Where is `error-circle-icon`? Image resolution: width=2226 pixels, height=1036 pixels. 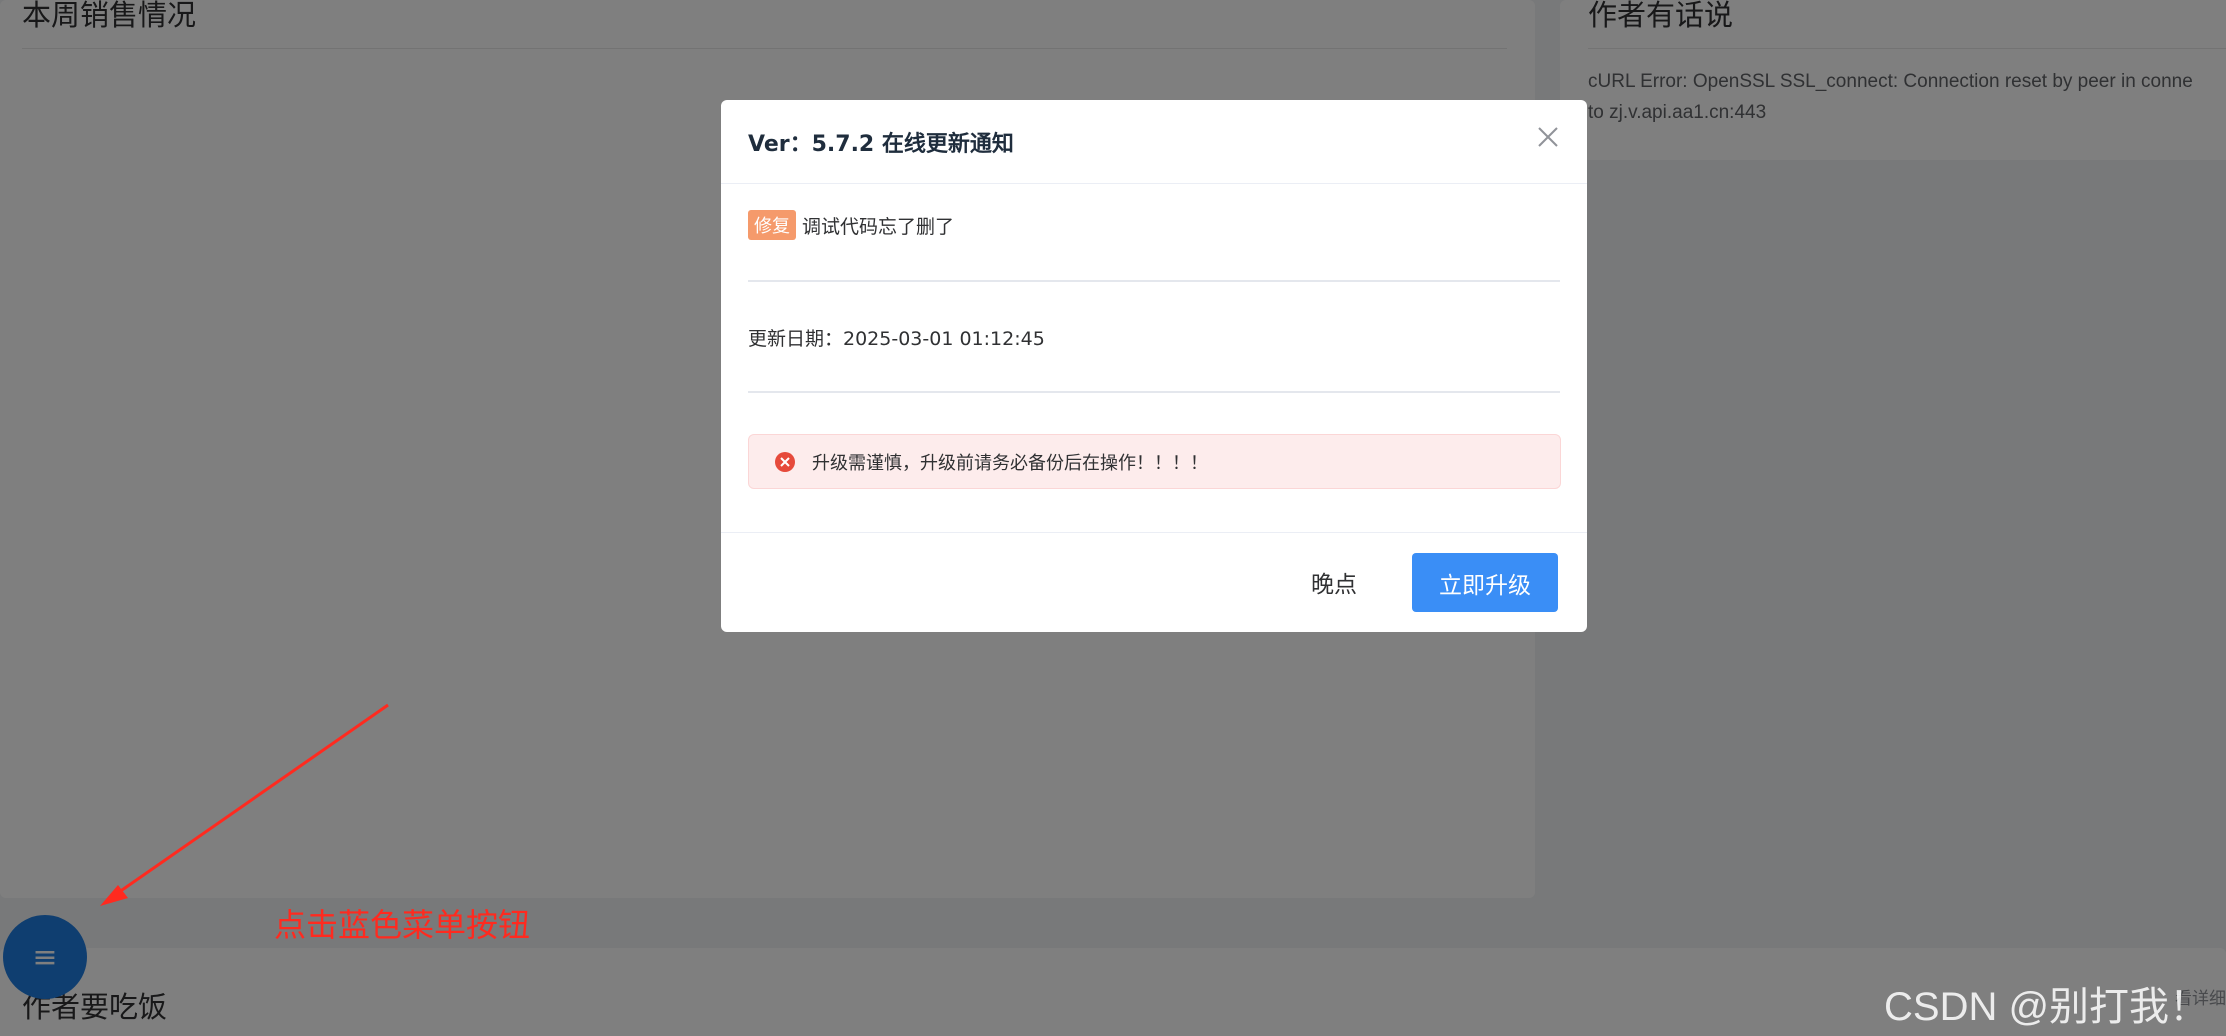
error-circle-icon is located at coordinates (785, 461).